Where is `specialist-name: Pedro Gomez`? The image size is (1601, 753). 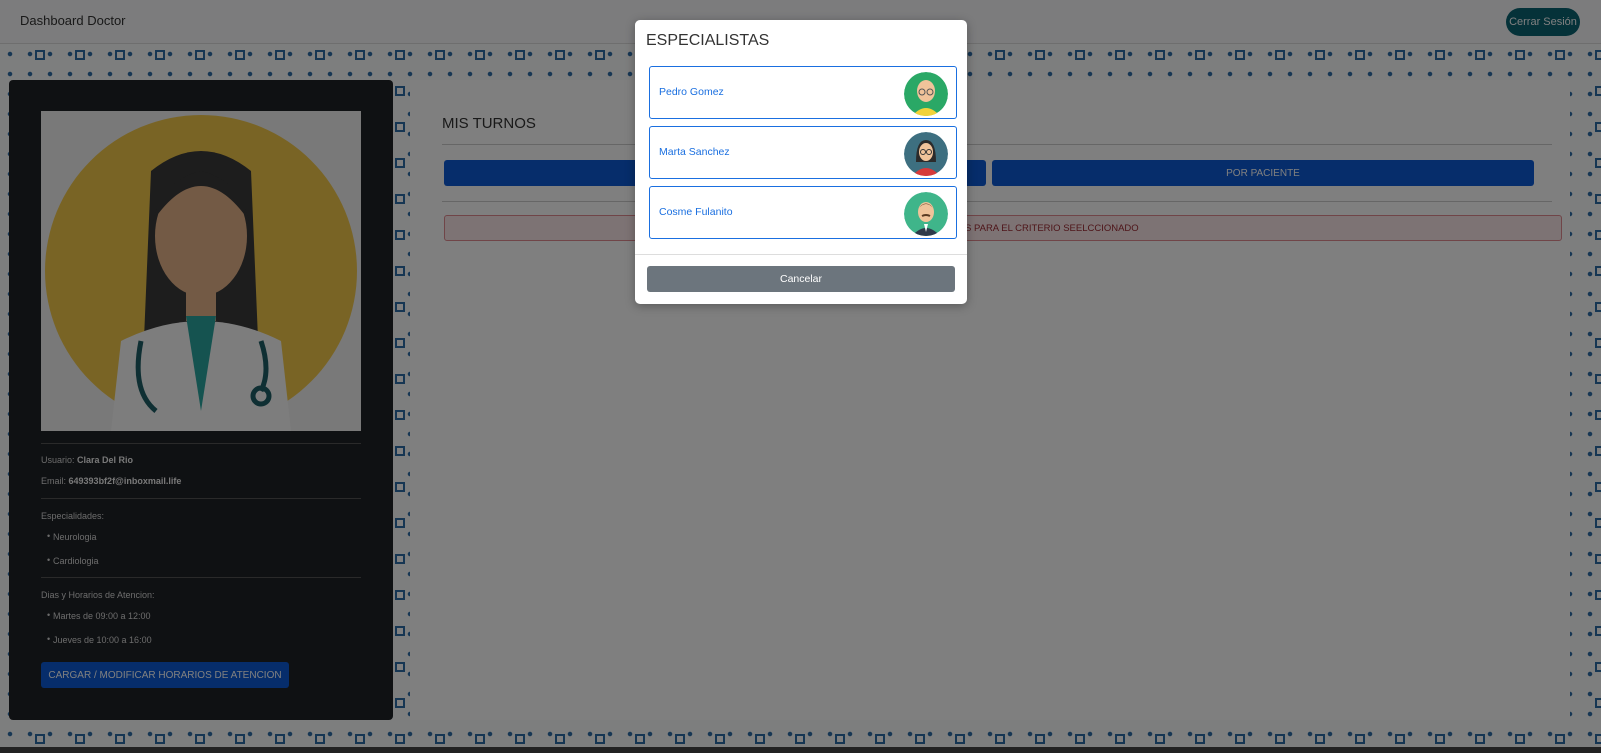 specialist-name: Pedro Gomez is located at coordinates (691, 92).